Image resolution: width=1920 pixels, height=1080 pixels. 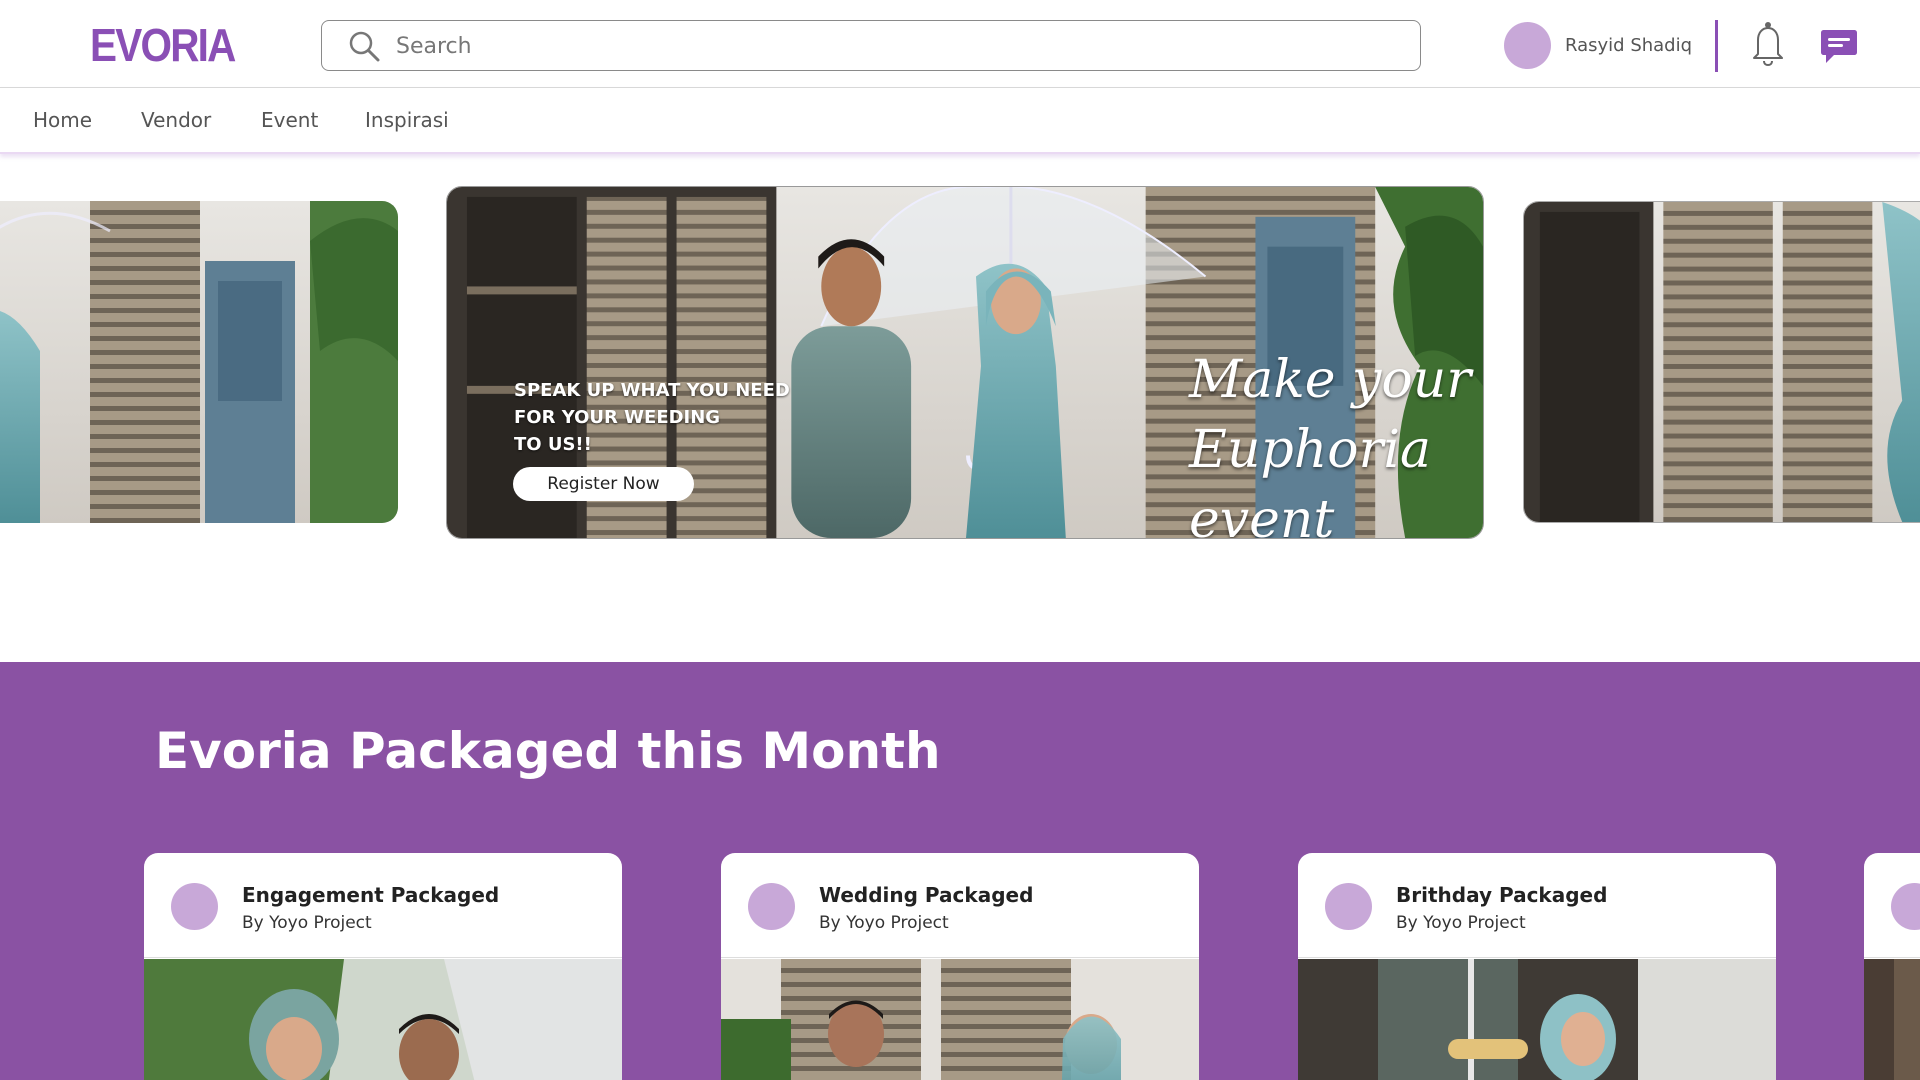 What do you see at coordinates (1716, 46) in the screenshot?
I see `header-divider` at bounding box center [1716, 46].